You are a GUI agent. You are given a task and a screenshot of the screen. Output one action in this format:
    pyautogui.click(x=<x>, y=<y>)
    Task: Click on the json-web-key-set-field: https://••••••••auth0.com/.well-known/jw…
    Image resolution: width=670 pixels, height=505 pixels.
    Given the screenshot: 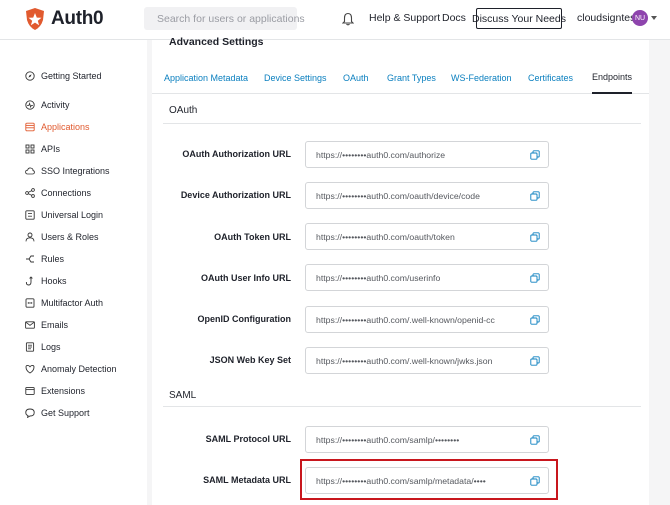 What is the action you would take?
    pyautogui.click(x=427, y=360)
    